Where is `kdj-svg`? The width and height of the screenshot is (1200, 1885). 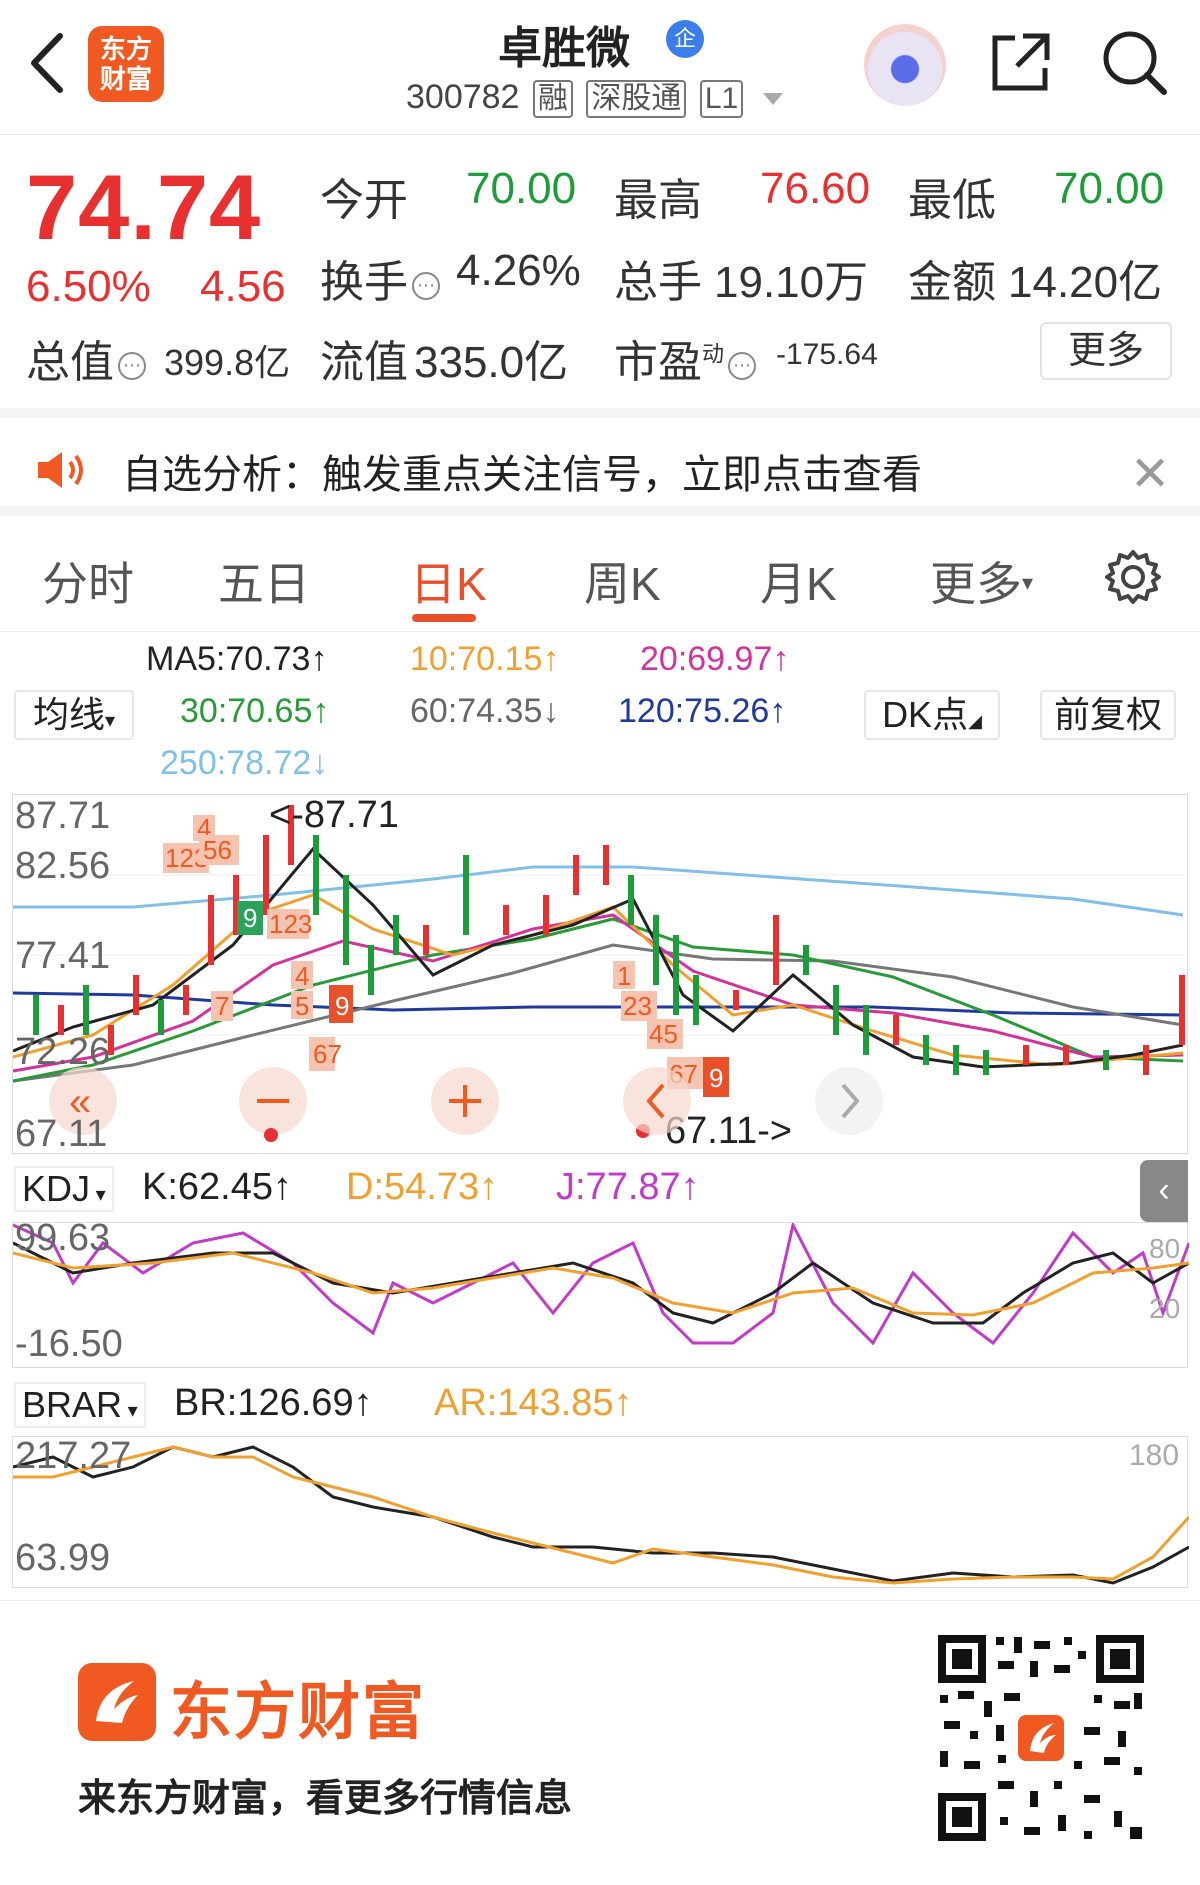 kdj-svg is located at coordinates (601, 1283).